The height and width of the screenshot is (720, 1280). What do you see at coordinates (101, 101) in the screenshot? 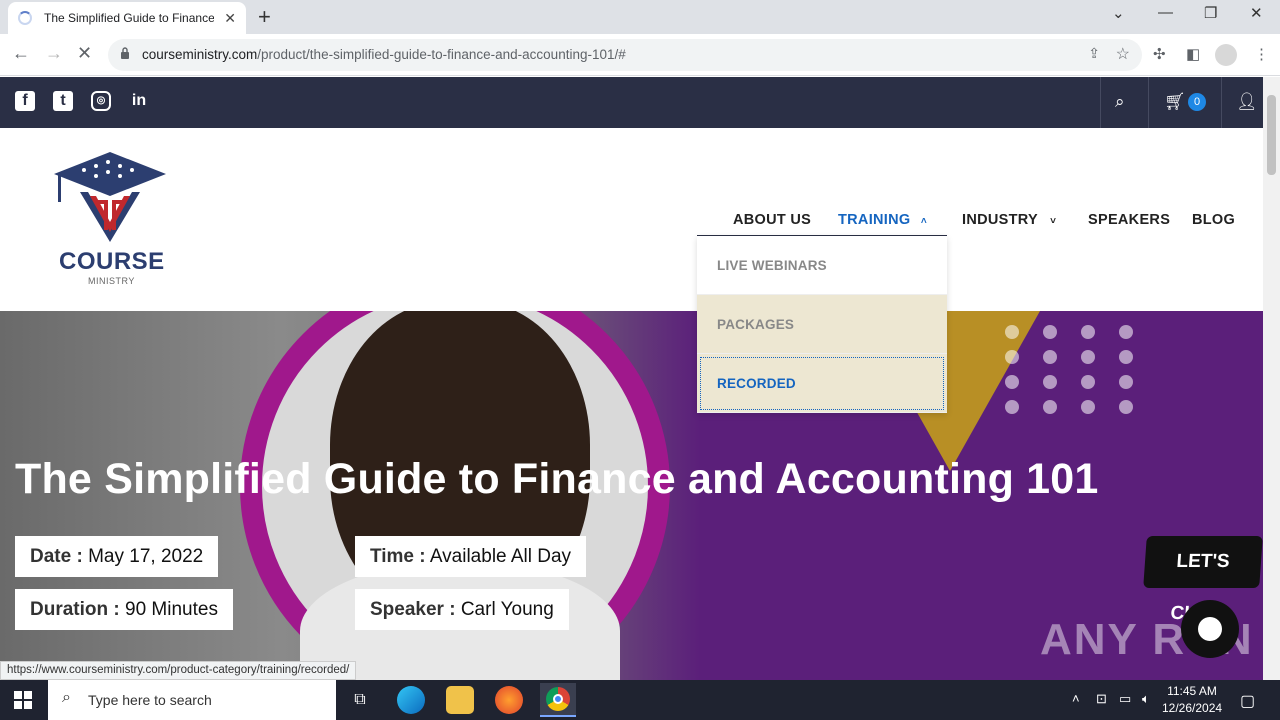
I see `instagram-icon: ◎` at bounding box center [101, 101].